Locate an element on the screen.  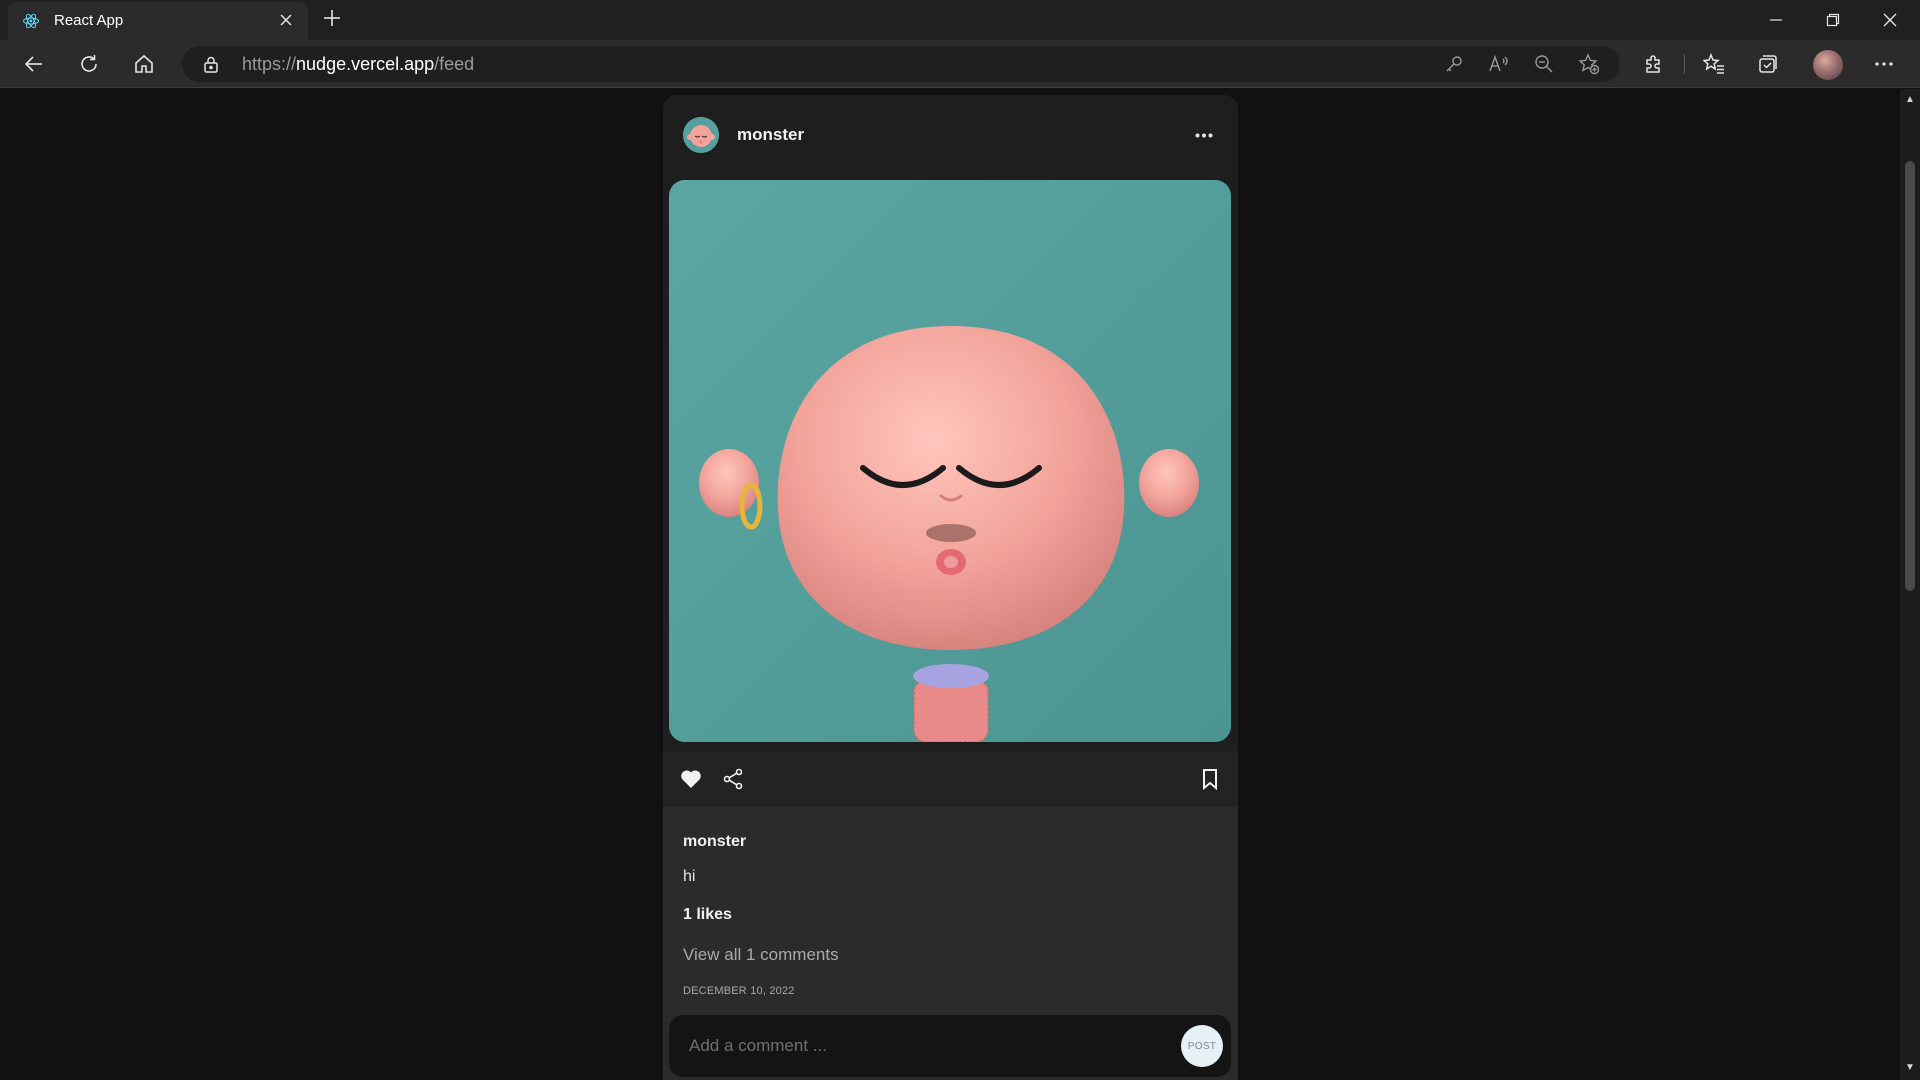
favorites-icon is located at coordinates (1714, 64).